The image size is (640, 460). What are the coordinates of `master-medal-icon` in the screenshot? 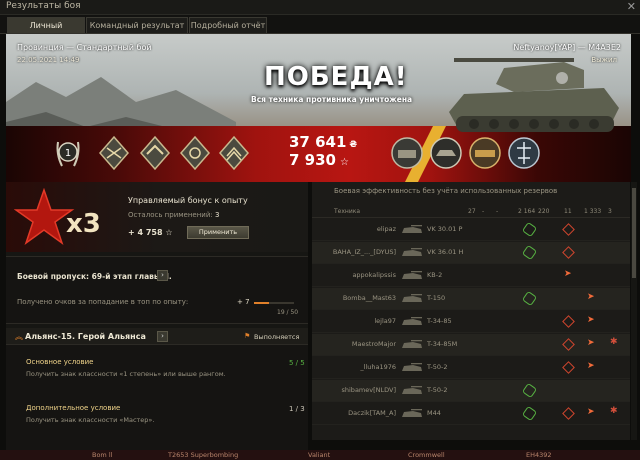 It's located at (234, 153).